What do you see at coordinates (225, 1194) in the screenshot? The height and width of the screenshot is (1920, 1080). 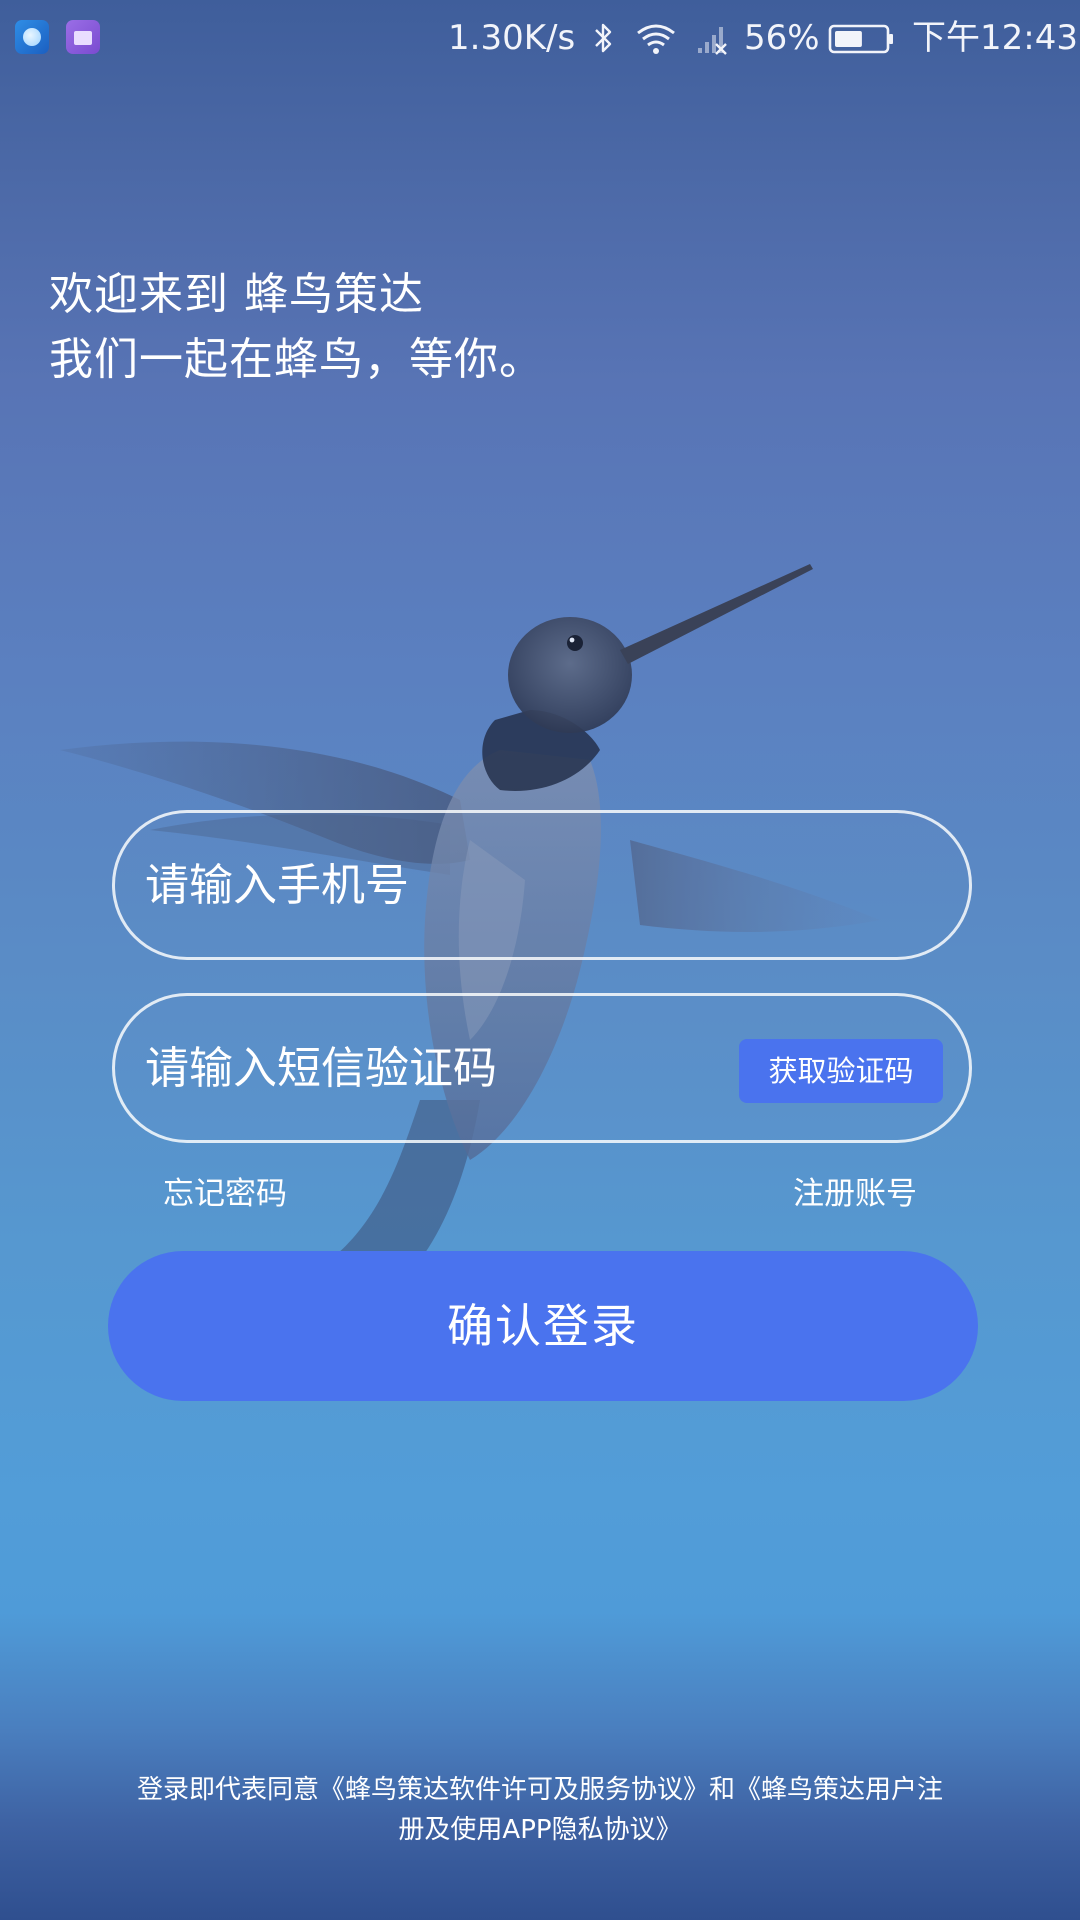 I see `forgot-password-link: 忘记密码` at bounding box center [225, 1194].